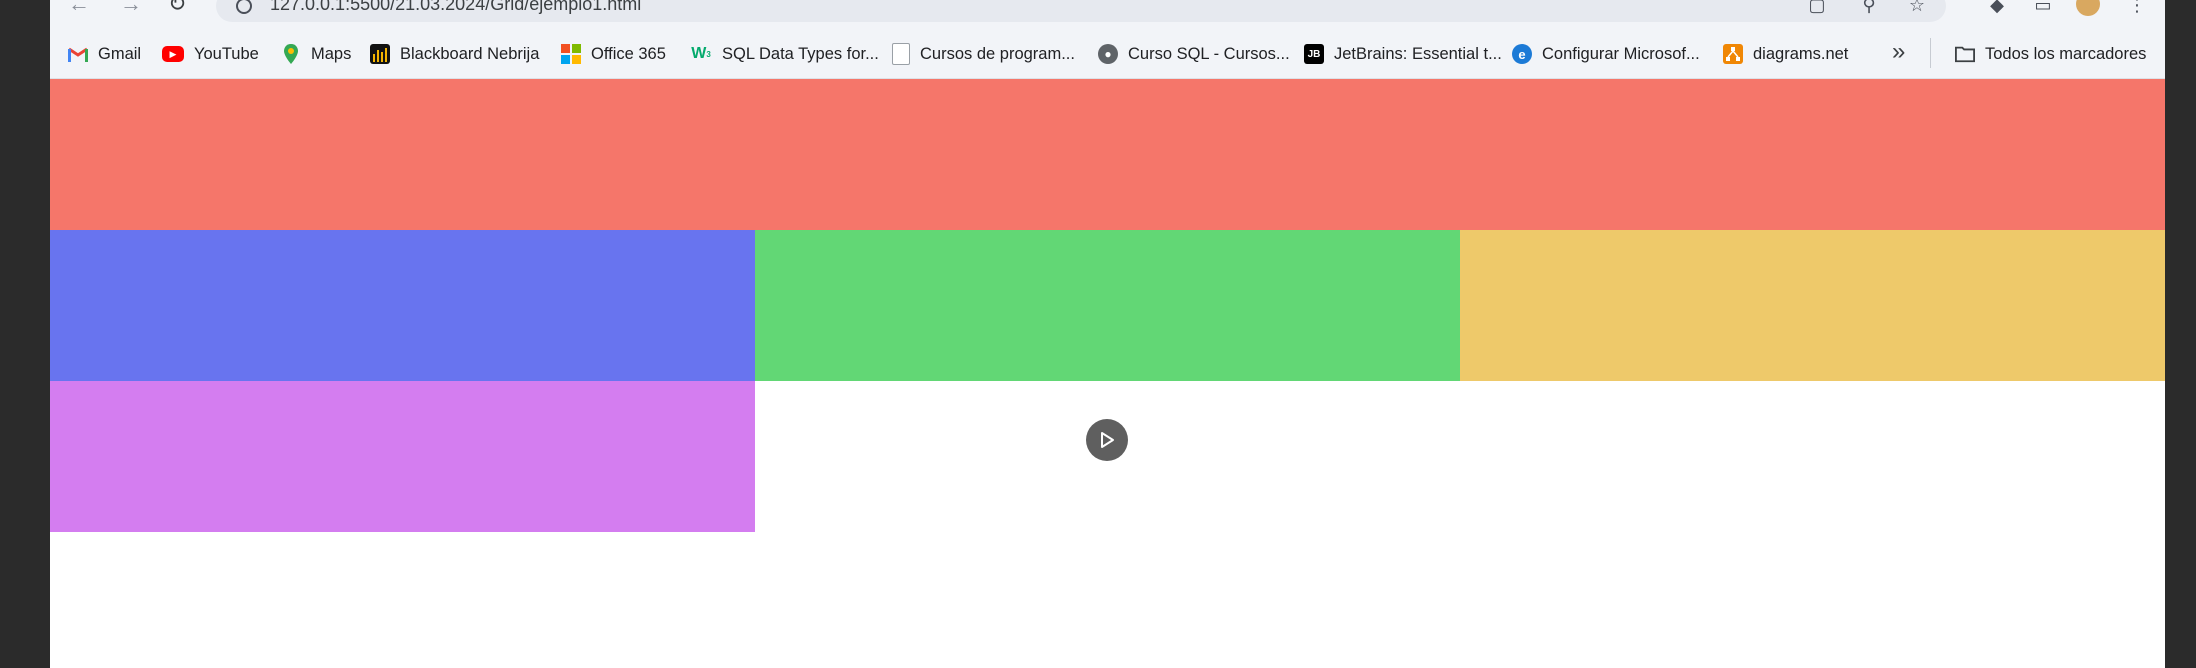 The height and width of the screenshot is (668, 2196). Describe the element at coordinates (1930, 53) in the screenshot. I see `bookmarks-divider` at that location.